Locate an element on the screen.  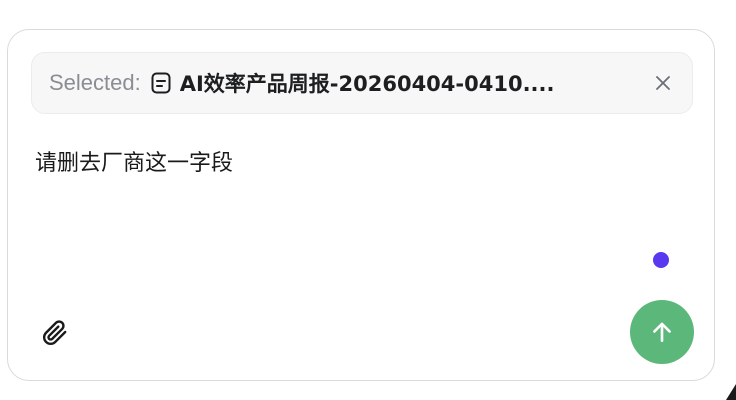
arrow-up-icon is located at coordinates (662, 332).